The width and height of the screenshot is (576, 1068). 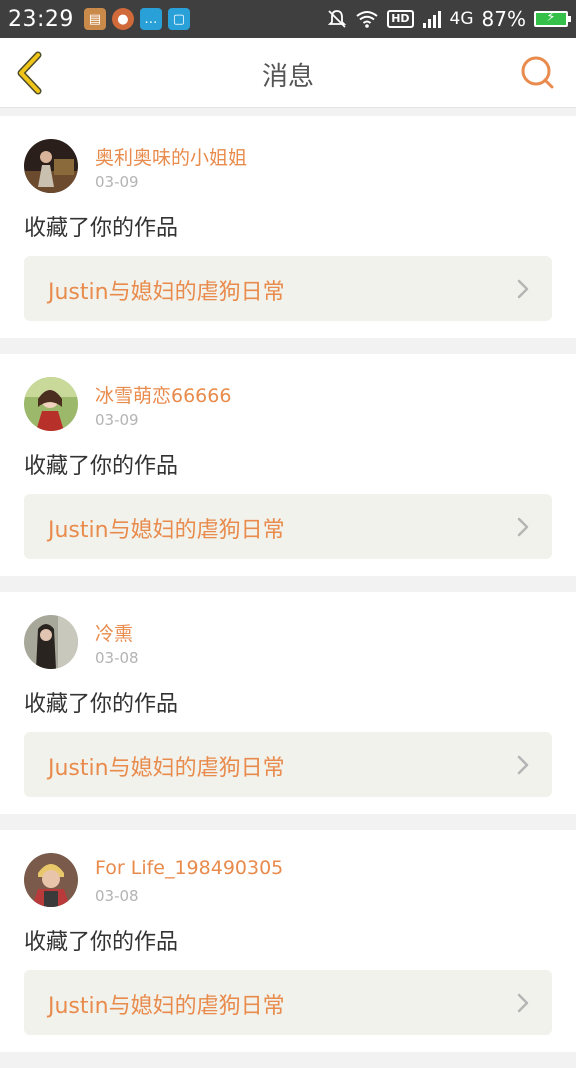 What do you see at coordinates (503, 19) in the screenshot?
I see `battery-percent: 87%` at bounding box center [503, 19].